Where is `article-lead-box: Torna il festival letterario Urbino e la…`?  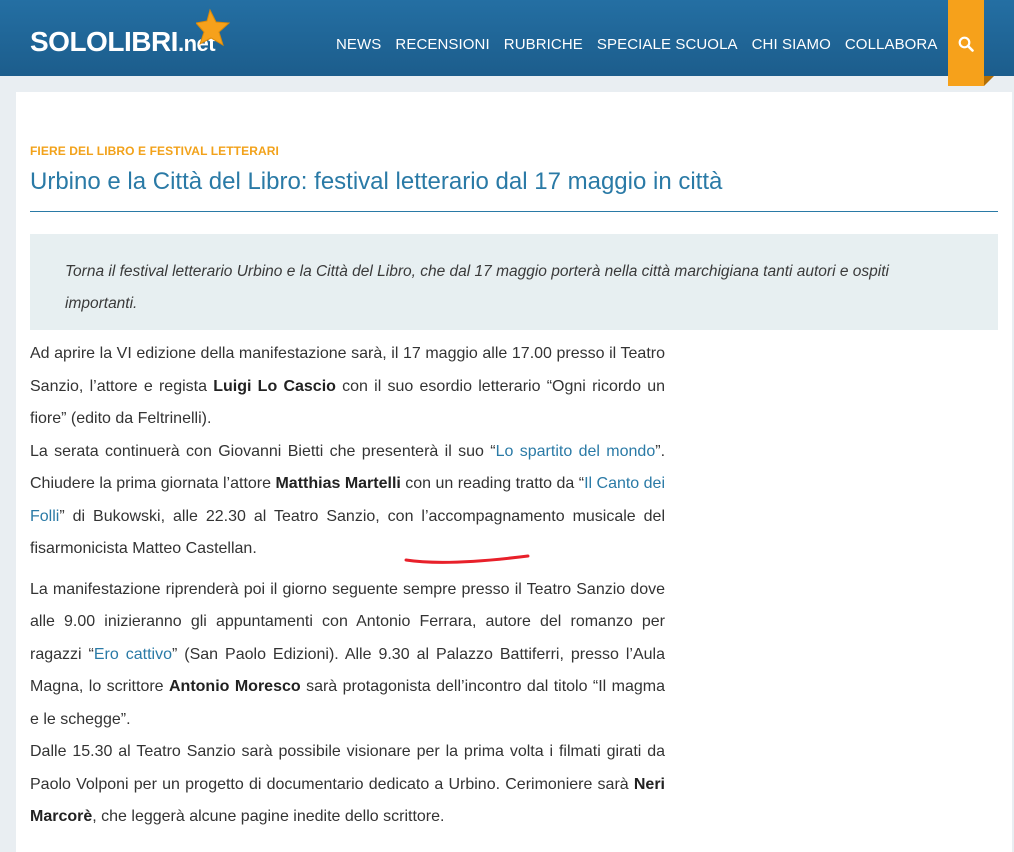 article-lead-box: Torna il festival letterario Urbino e la… is located at coordinates (514, 282).